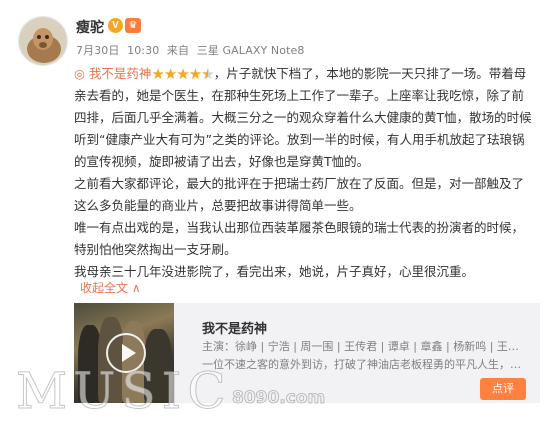 This screenshot has height=424, width=550. Describe the element at coordinates (143, 50) in the screenshot. I see `post-time: 10:30` at that location.